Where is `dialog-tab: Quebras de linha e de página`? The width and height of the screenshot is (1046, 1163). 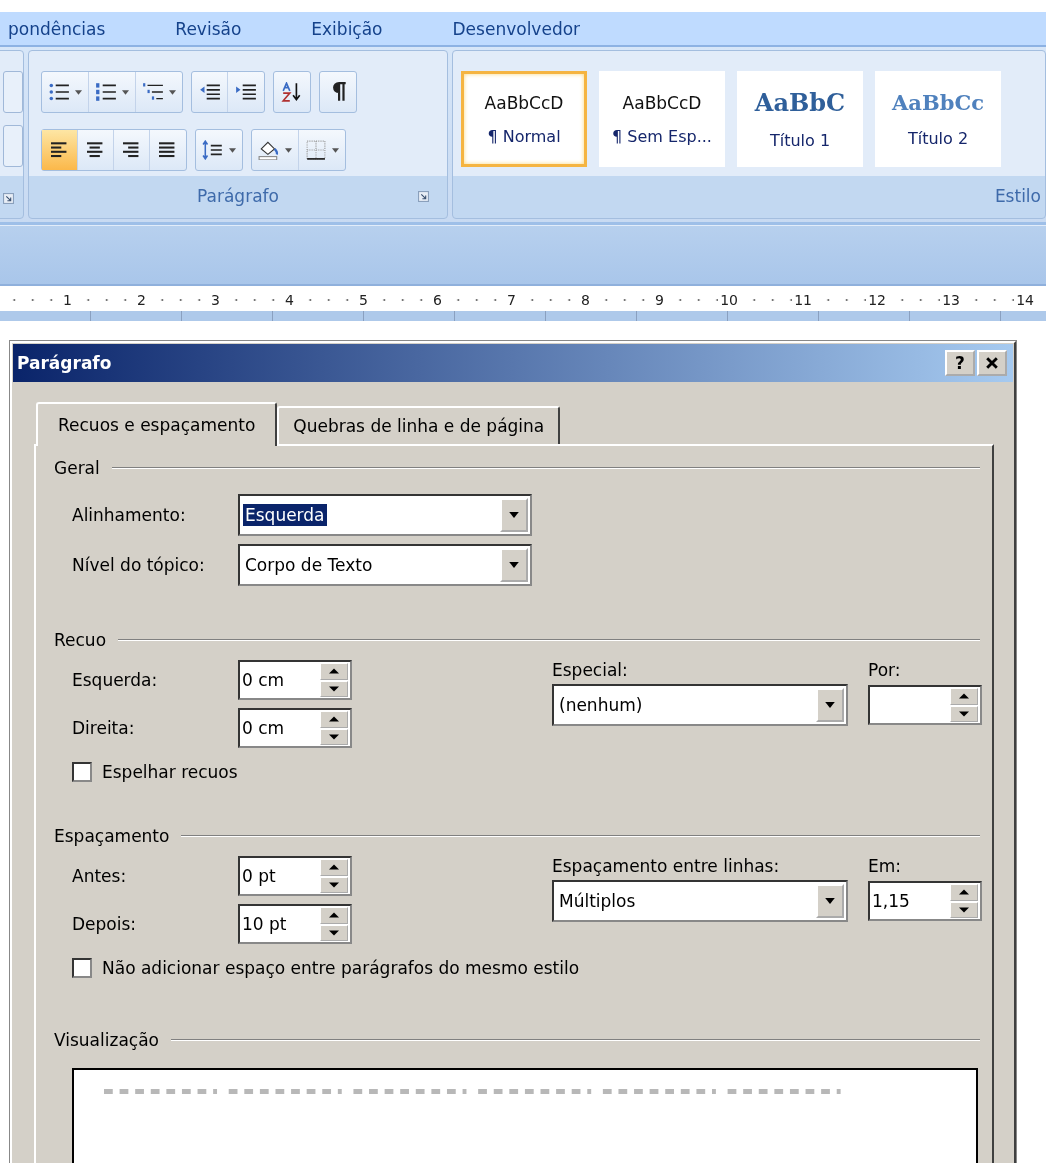 dialog-tab: Quebras de linha e de página is located at coordinates (419, 425).